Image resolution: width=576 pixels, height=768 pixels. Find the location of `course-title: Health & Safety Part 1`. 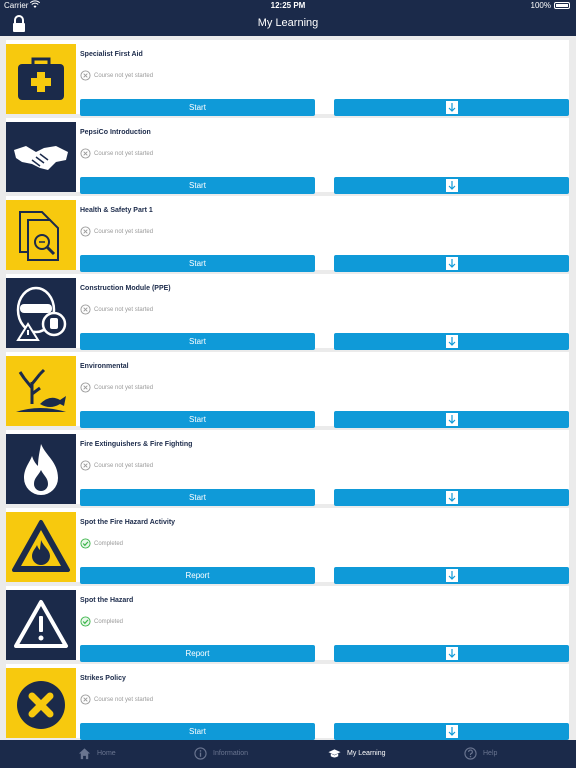

course-title: Health & Safety Part 1 is located at coordinates (116, 210).